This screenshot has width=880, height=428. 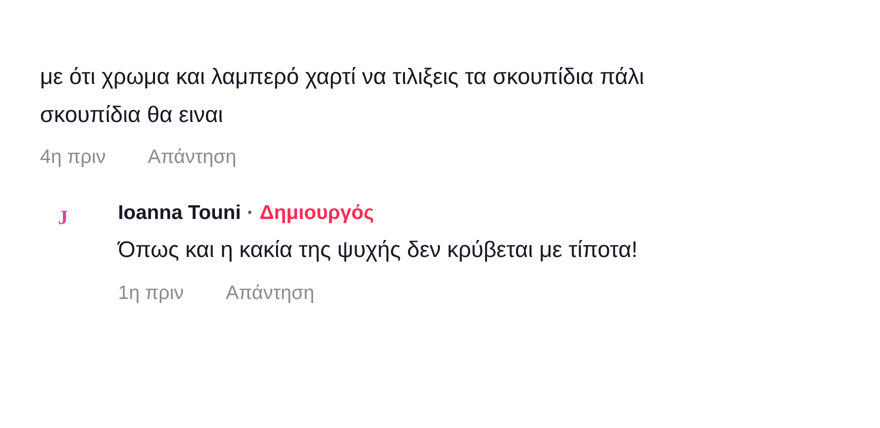 I want to click on avatar: J, so click(x=63, y=218).